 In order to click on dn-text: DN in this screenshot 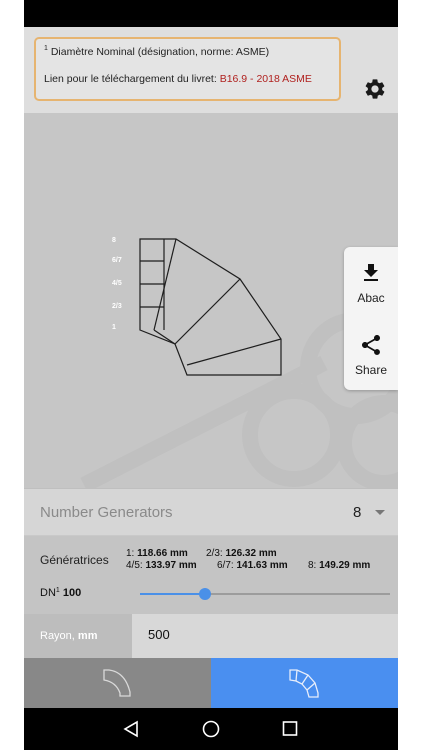, I will do `click(48, 593)`.